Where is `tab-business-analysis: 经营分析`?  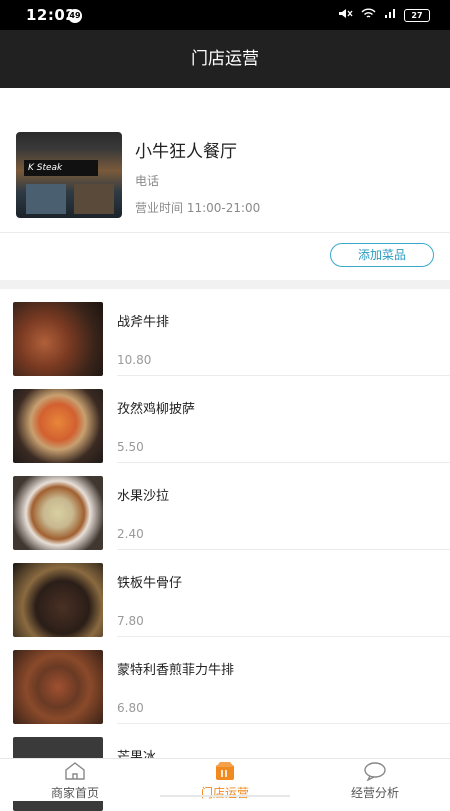 tab-business-analysis: 经营分析 is located at coordinates (375, 780).